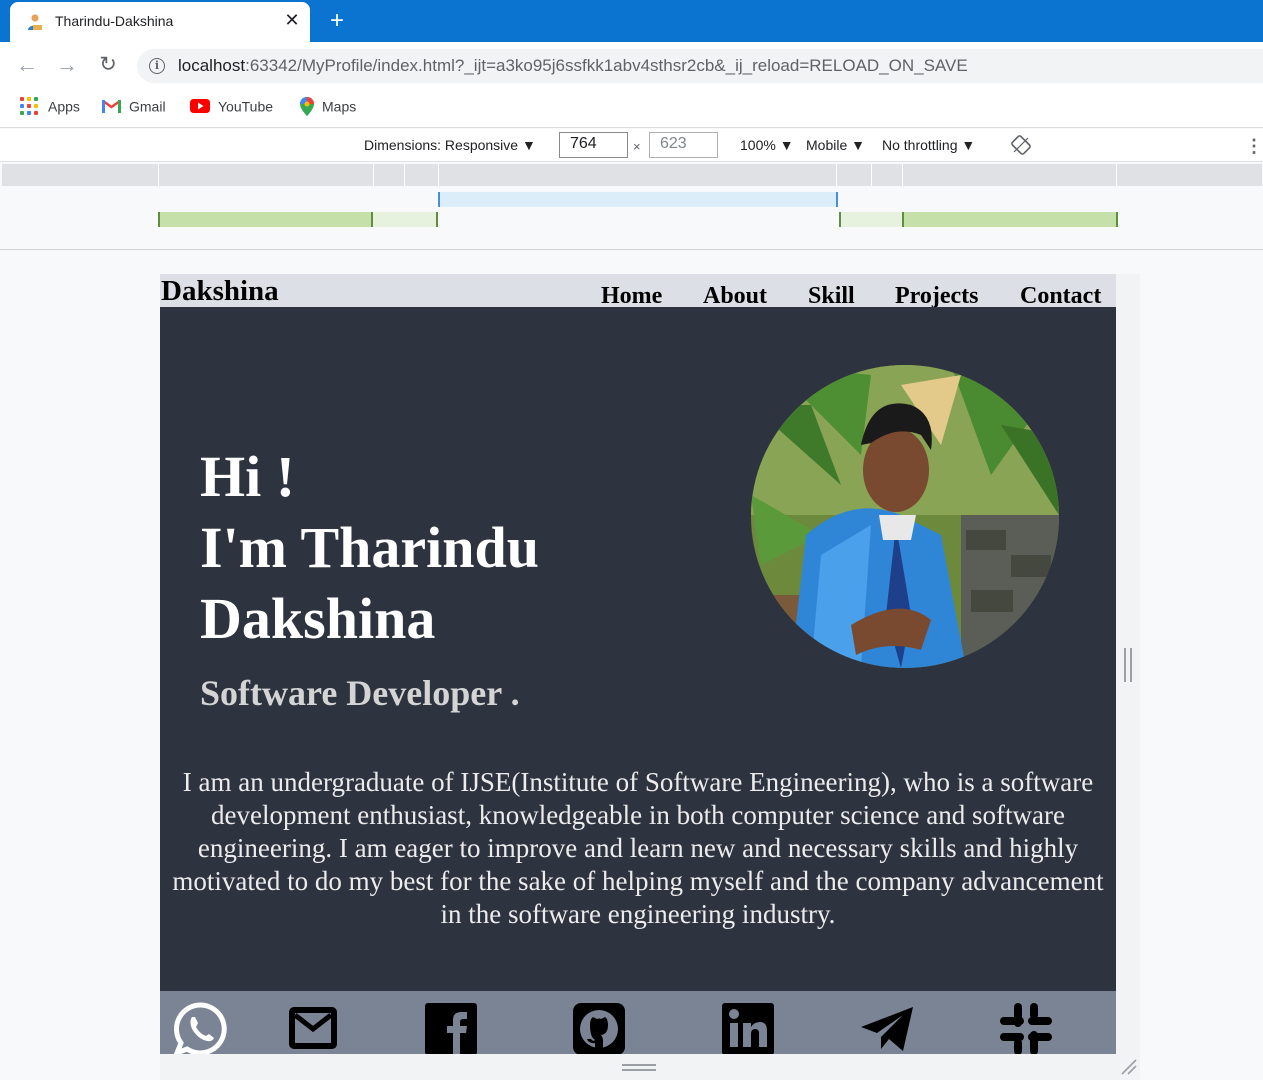  I want to click on height-input: 623, so click(683, 145).